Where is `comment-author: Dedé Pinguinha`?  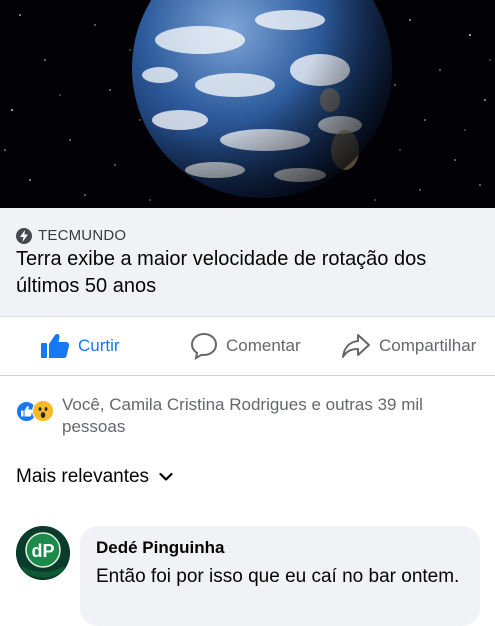
comment-author: Dedé Pinguinha is located at coordinates (160, 548).